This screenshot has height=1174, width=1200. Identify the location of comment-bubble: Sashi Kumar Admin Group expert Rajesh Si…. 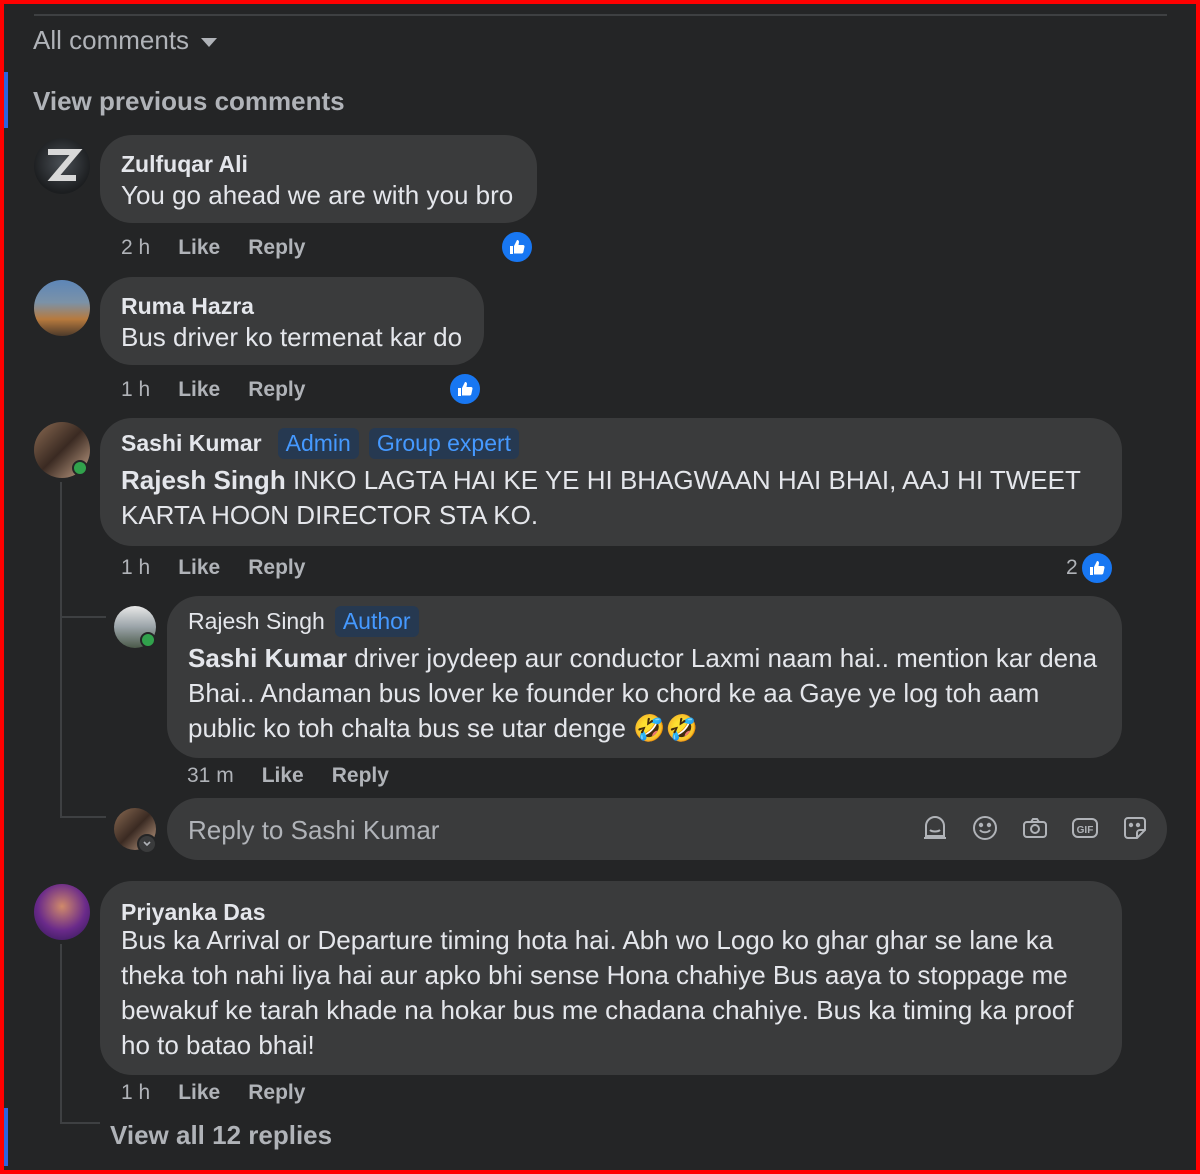
(611, 482).